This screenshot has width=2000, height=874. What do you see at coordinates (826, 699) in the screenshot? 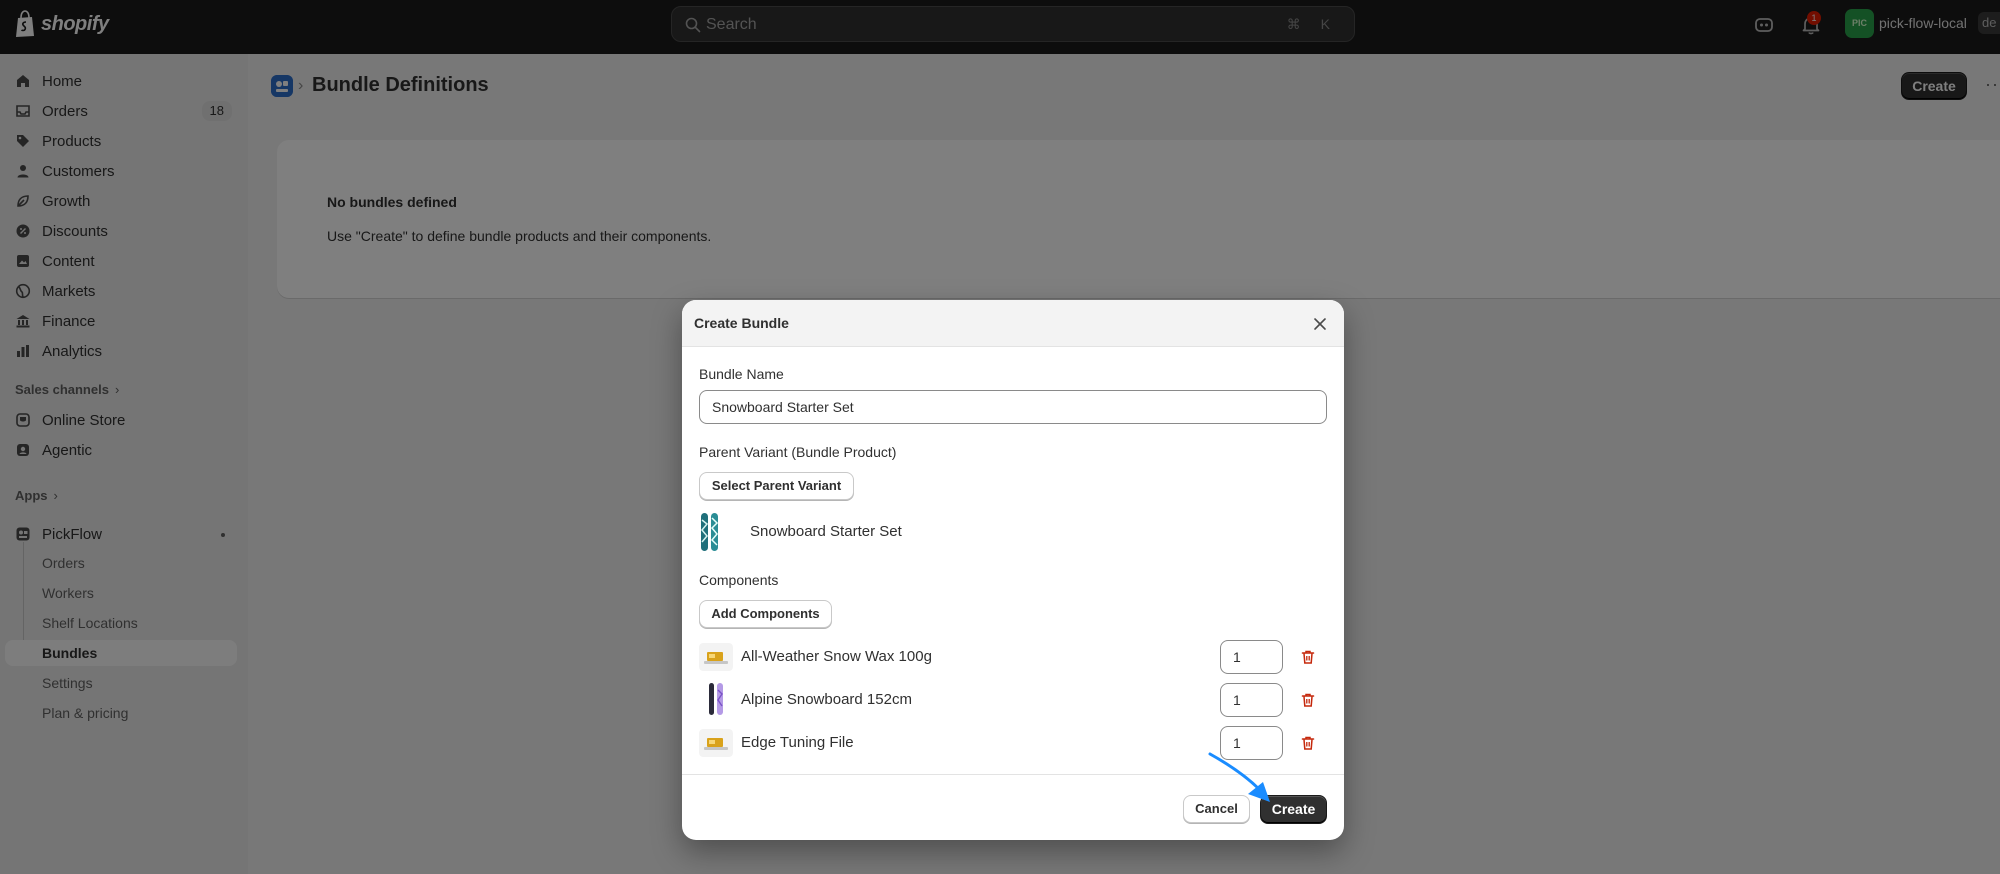
I see `component-name: Alpine Snowboard 152cm` at bounding box center [826, 699].